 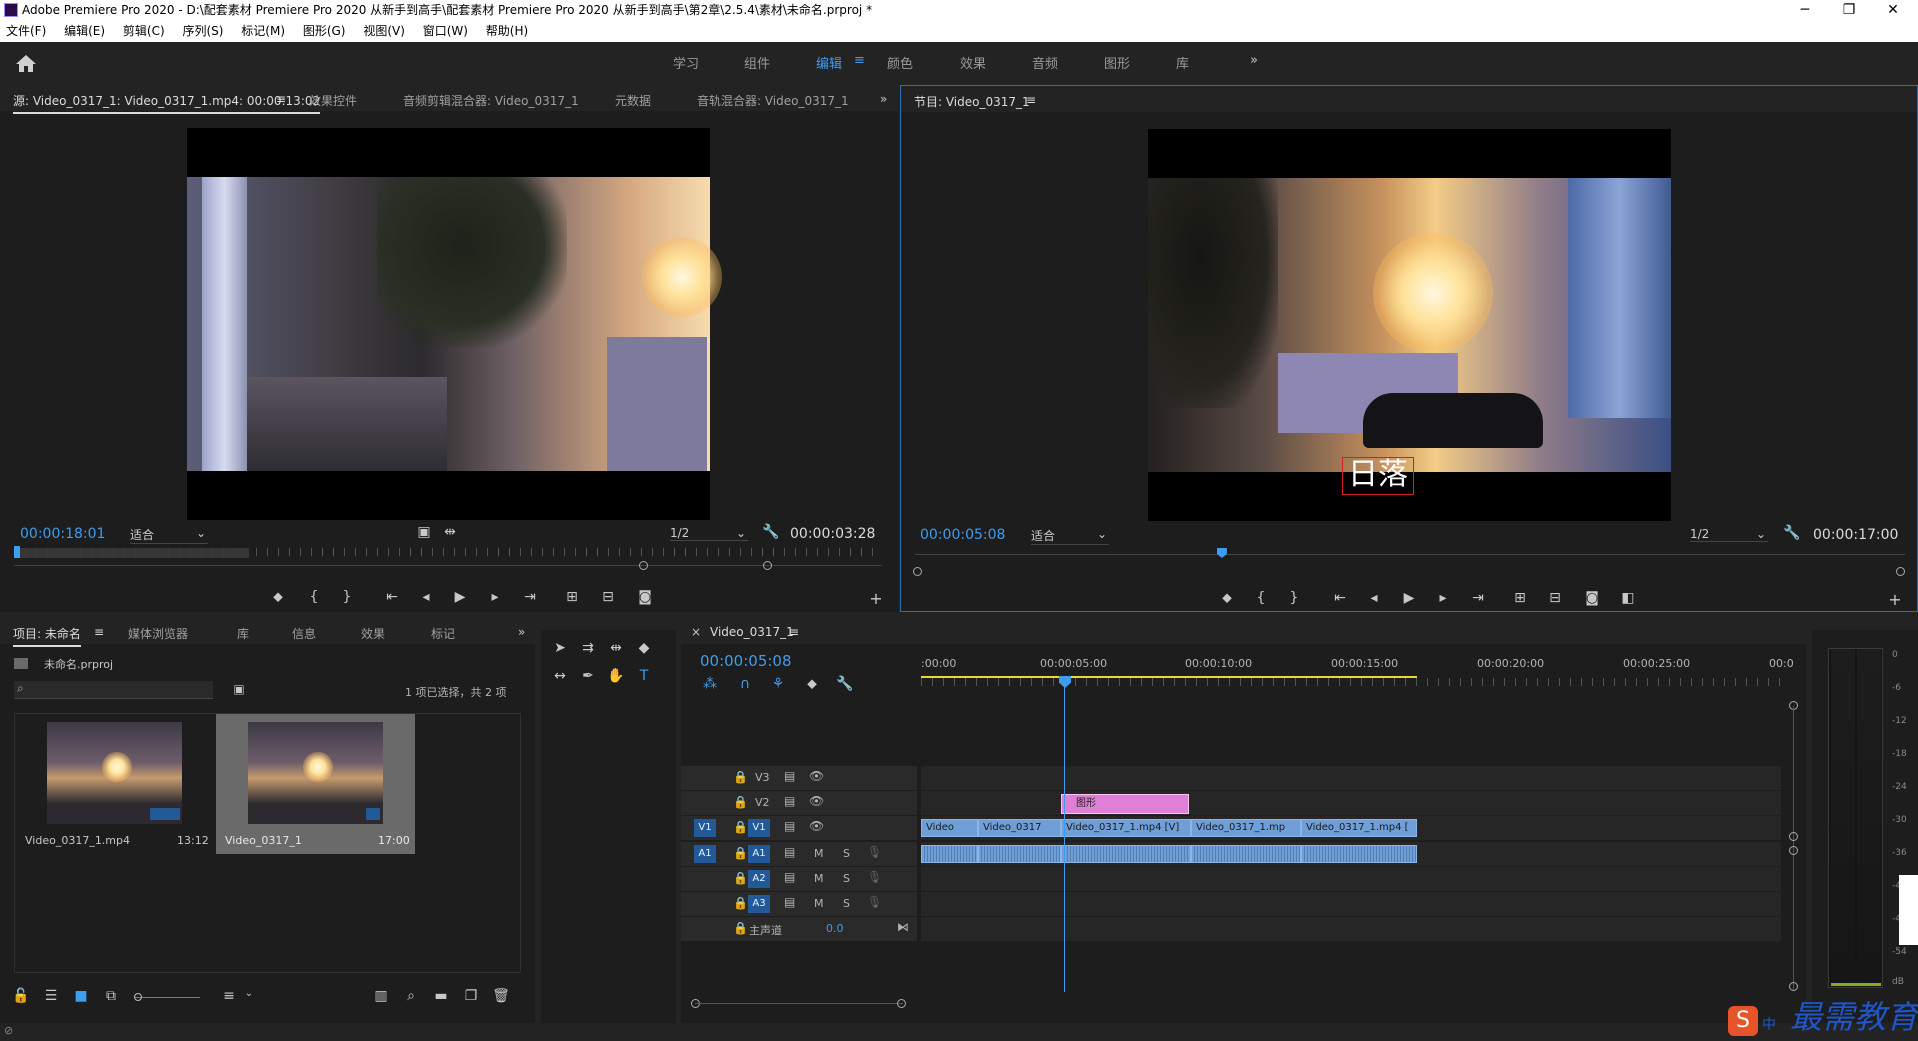 What do you see at coordinates (644, 676) in the screenshot?
I see `type-tool-icon: T` at bounding box center [644, 676].